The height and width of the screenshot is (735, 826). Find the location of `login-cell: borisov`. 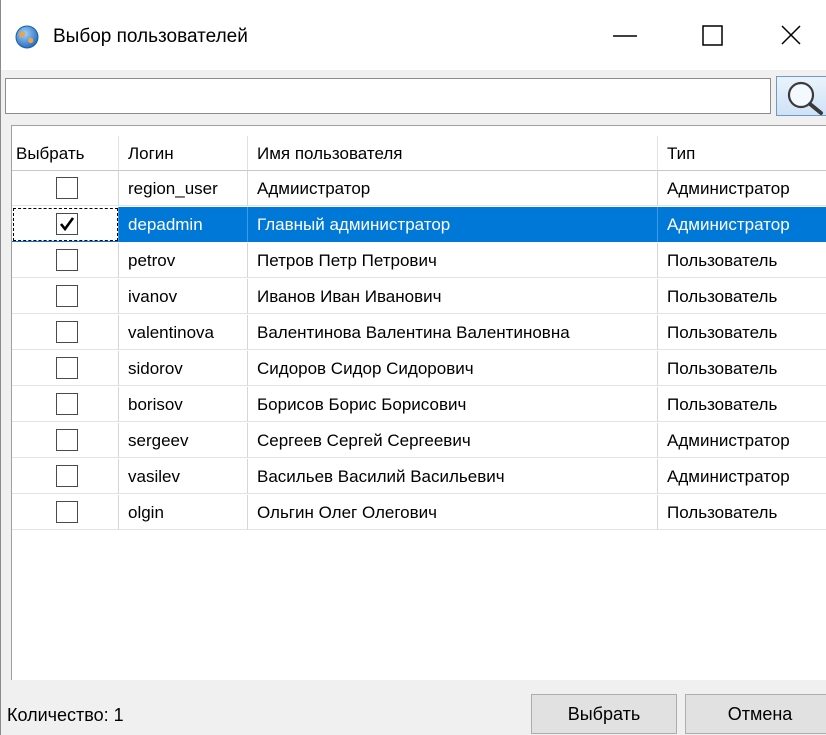

login-cell: borisov is located at coordinates (183, 404).